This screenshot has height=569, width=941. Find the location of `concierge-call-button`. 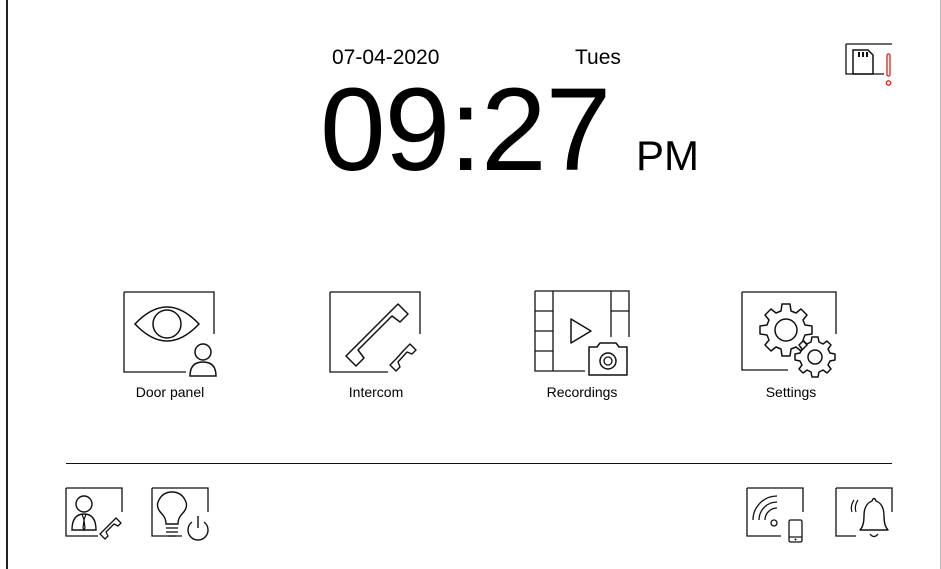

concierge-call-button is located at coordinates (95, 514).